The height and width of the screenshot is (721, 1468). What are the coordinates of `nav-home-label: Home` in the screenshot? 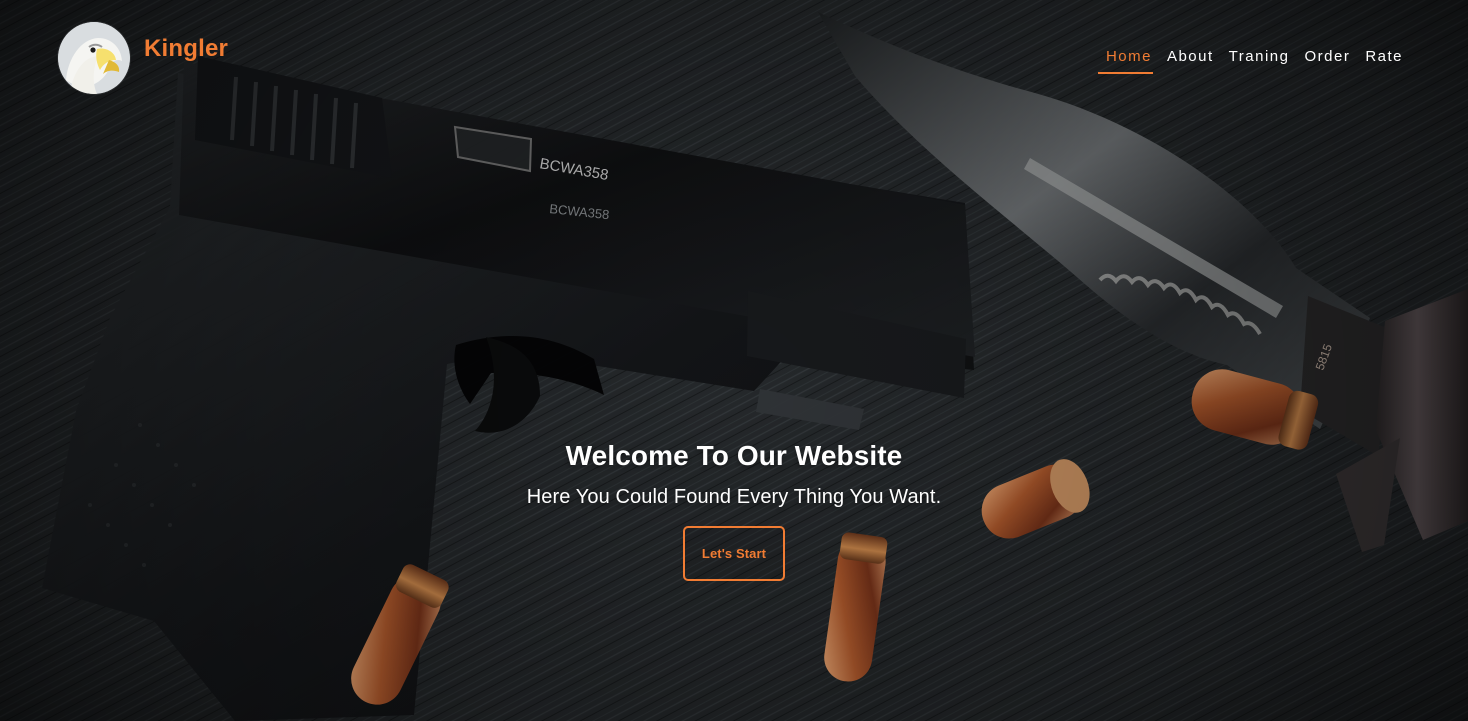 It's located at (1128, 56).